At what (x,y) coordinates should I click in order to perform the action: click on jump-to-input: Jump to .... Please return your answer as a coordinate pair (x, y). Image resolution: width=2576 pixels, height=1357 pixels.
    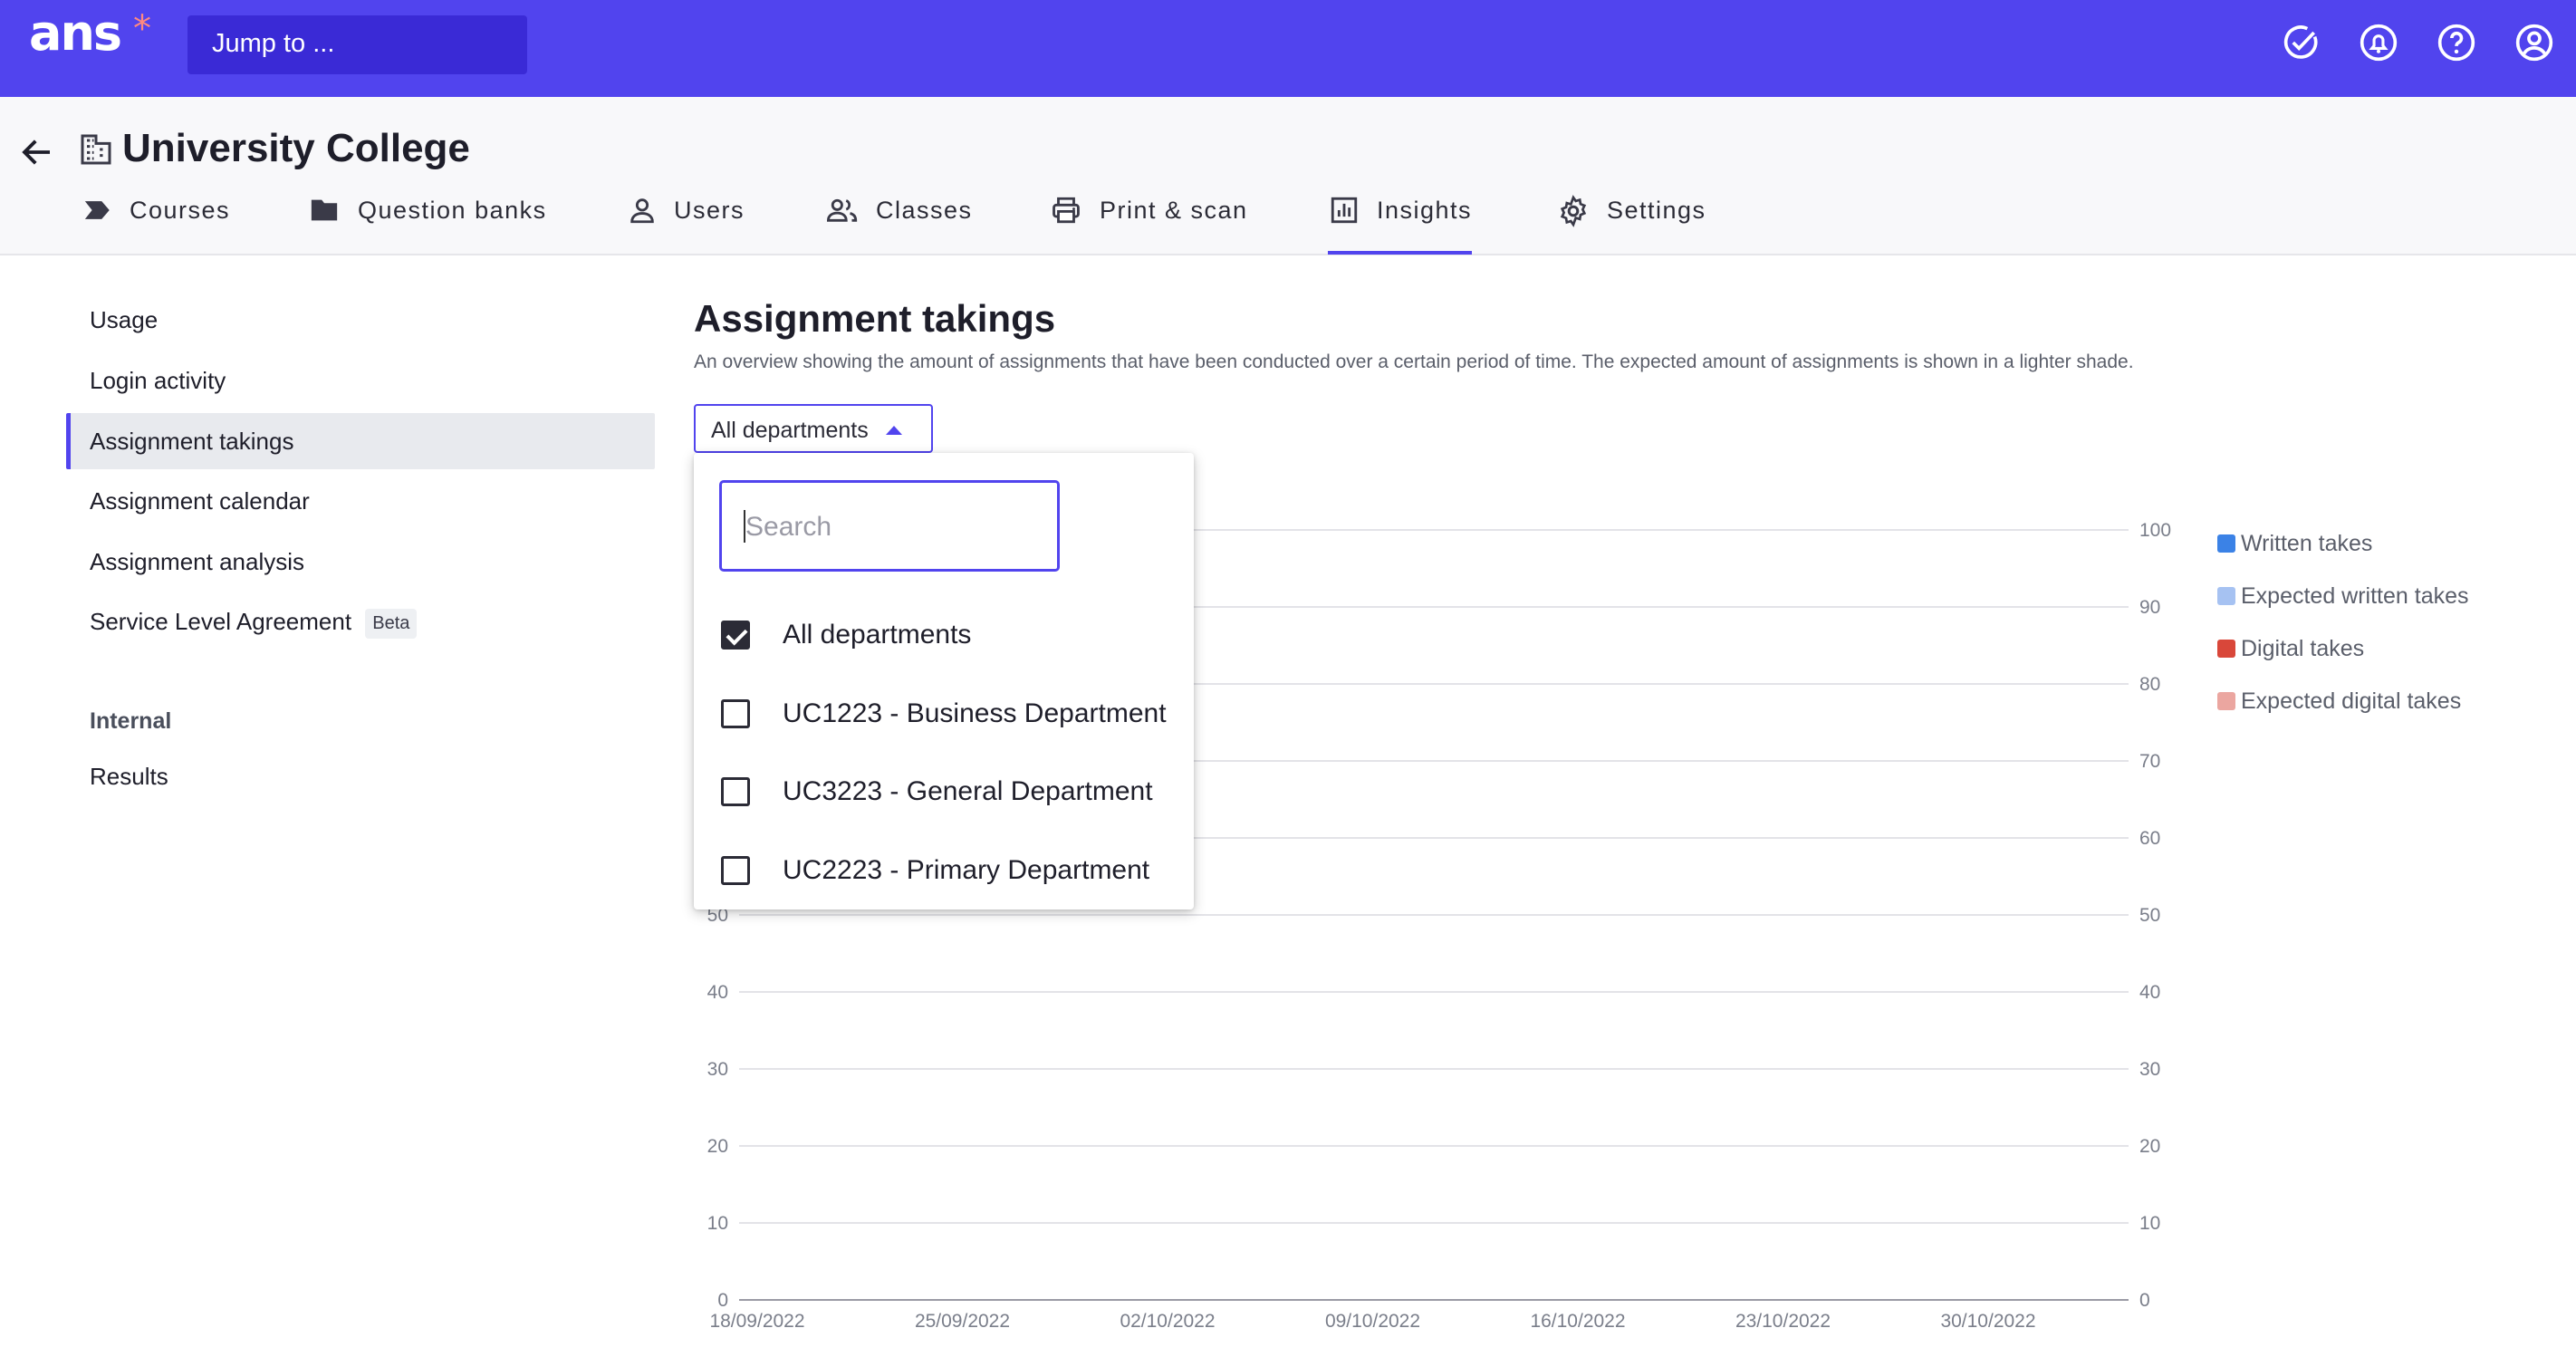
    Looking at the image, I should click on (357, 44).